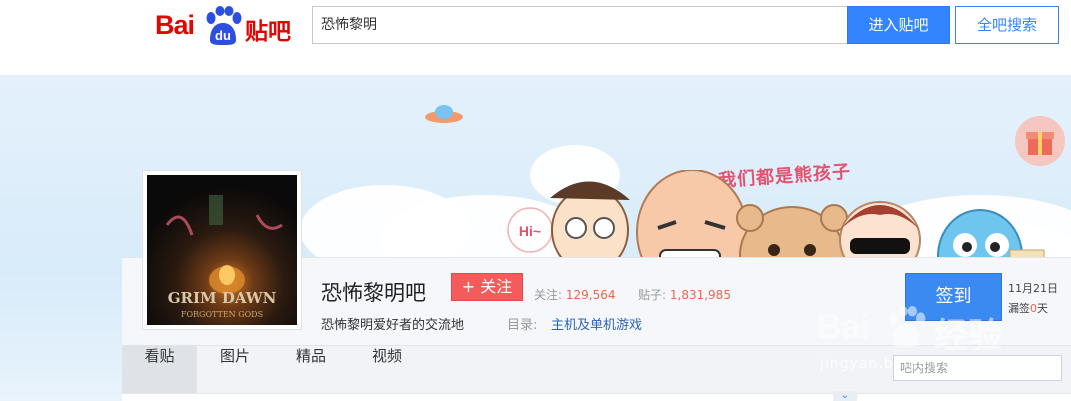  I want to click on logo-du-text: du, so click(223, 35).